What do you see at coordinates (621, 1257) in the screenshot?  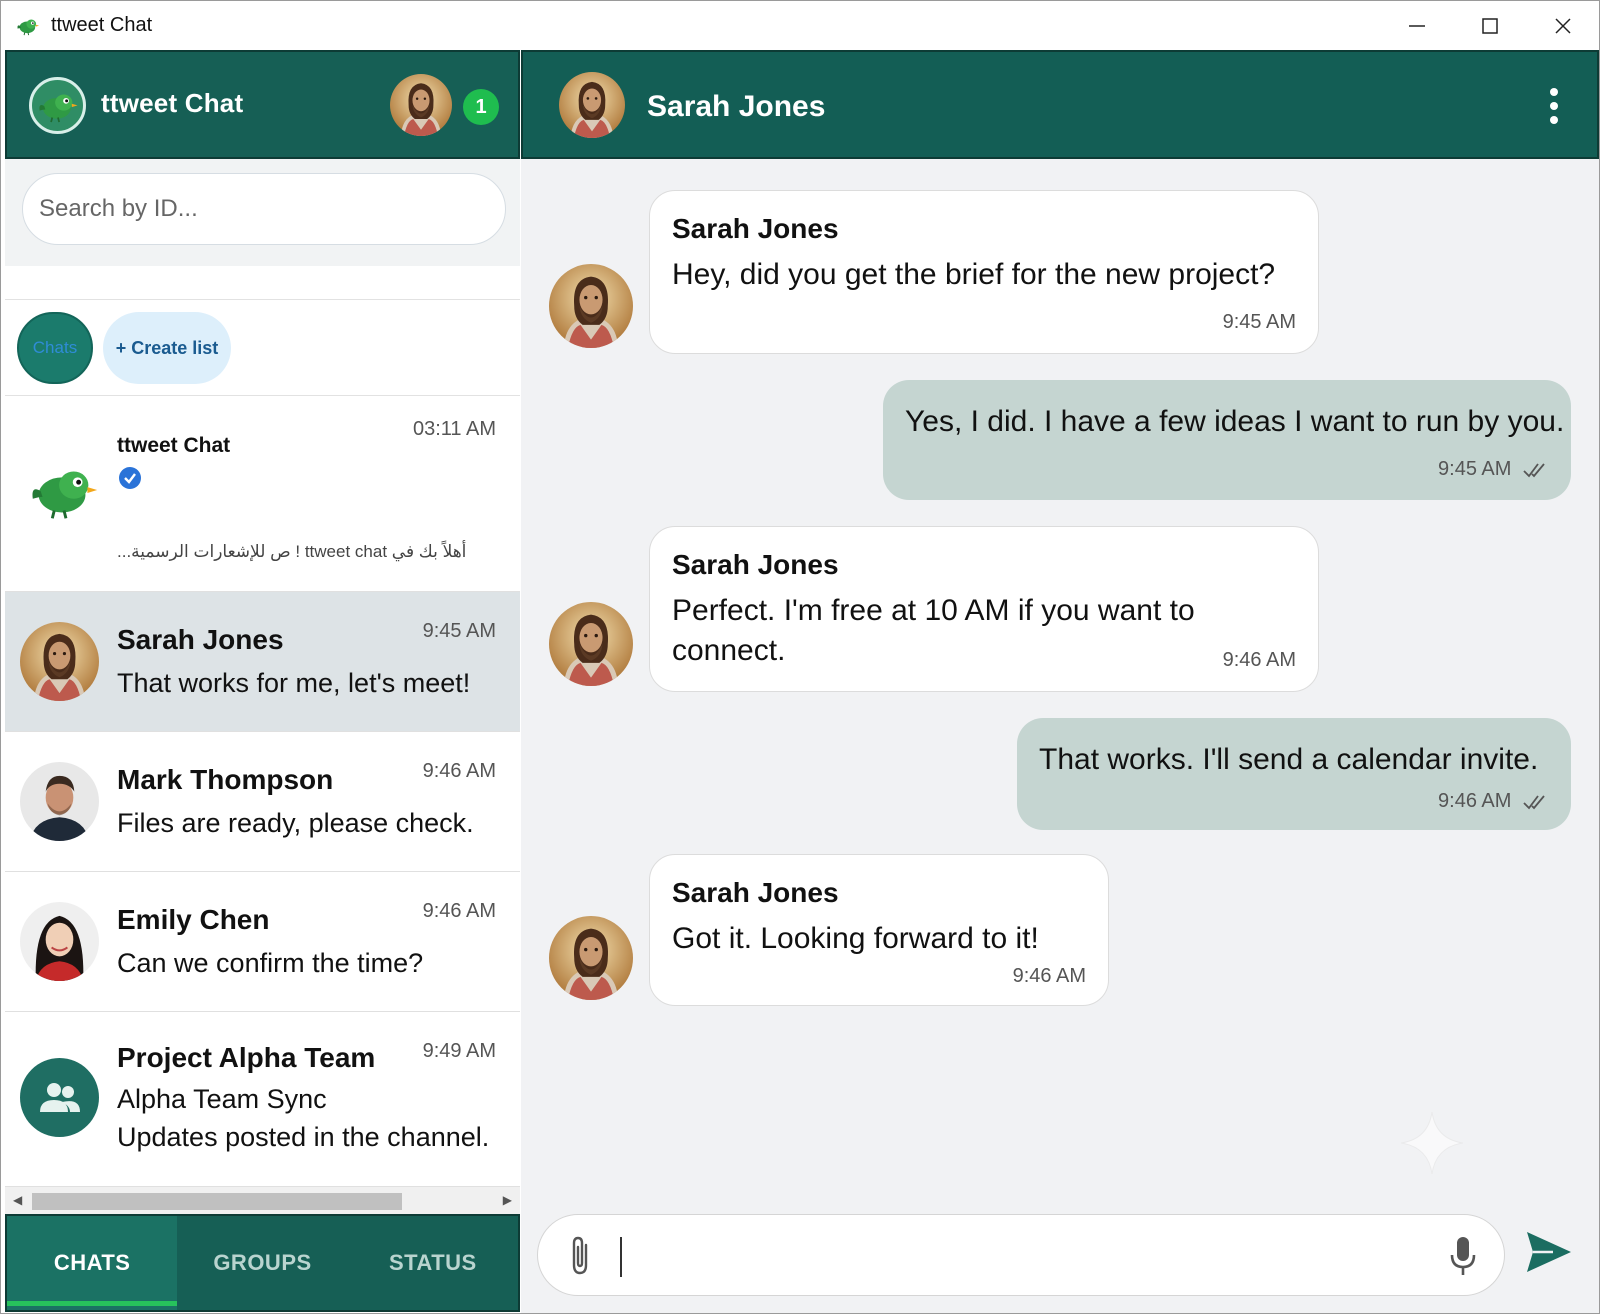 I see `text-caret` at bounding box center [621, 1257].